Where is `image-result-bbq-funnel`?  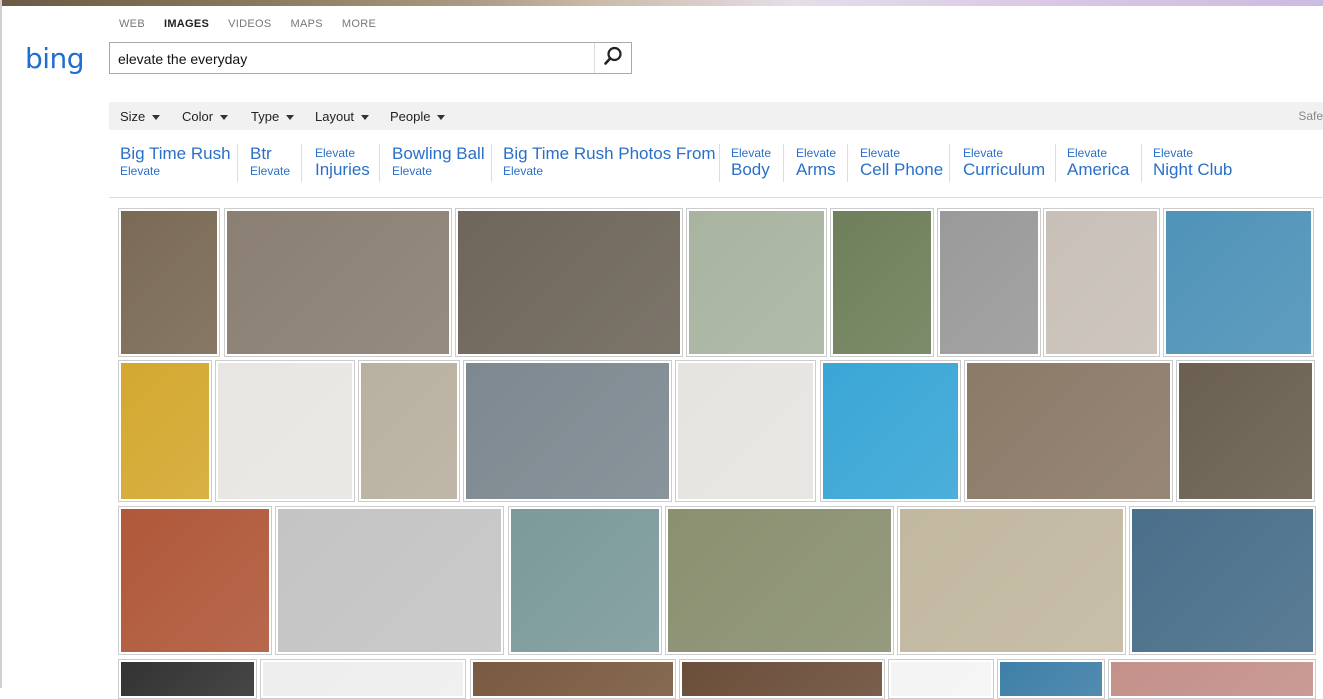
image-result-bbq-funnel is located at coordinates (409, 431).